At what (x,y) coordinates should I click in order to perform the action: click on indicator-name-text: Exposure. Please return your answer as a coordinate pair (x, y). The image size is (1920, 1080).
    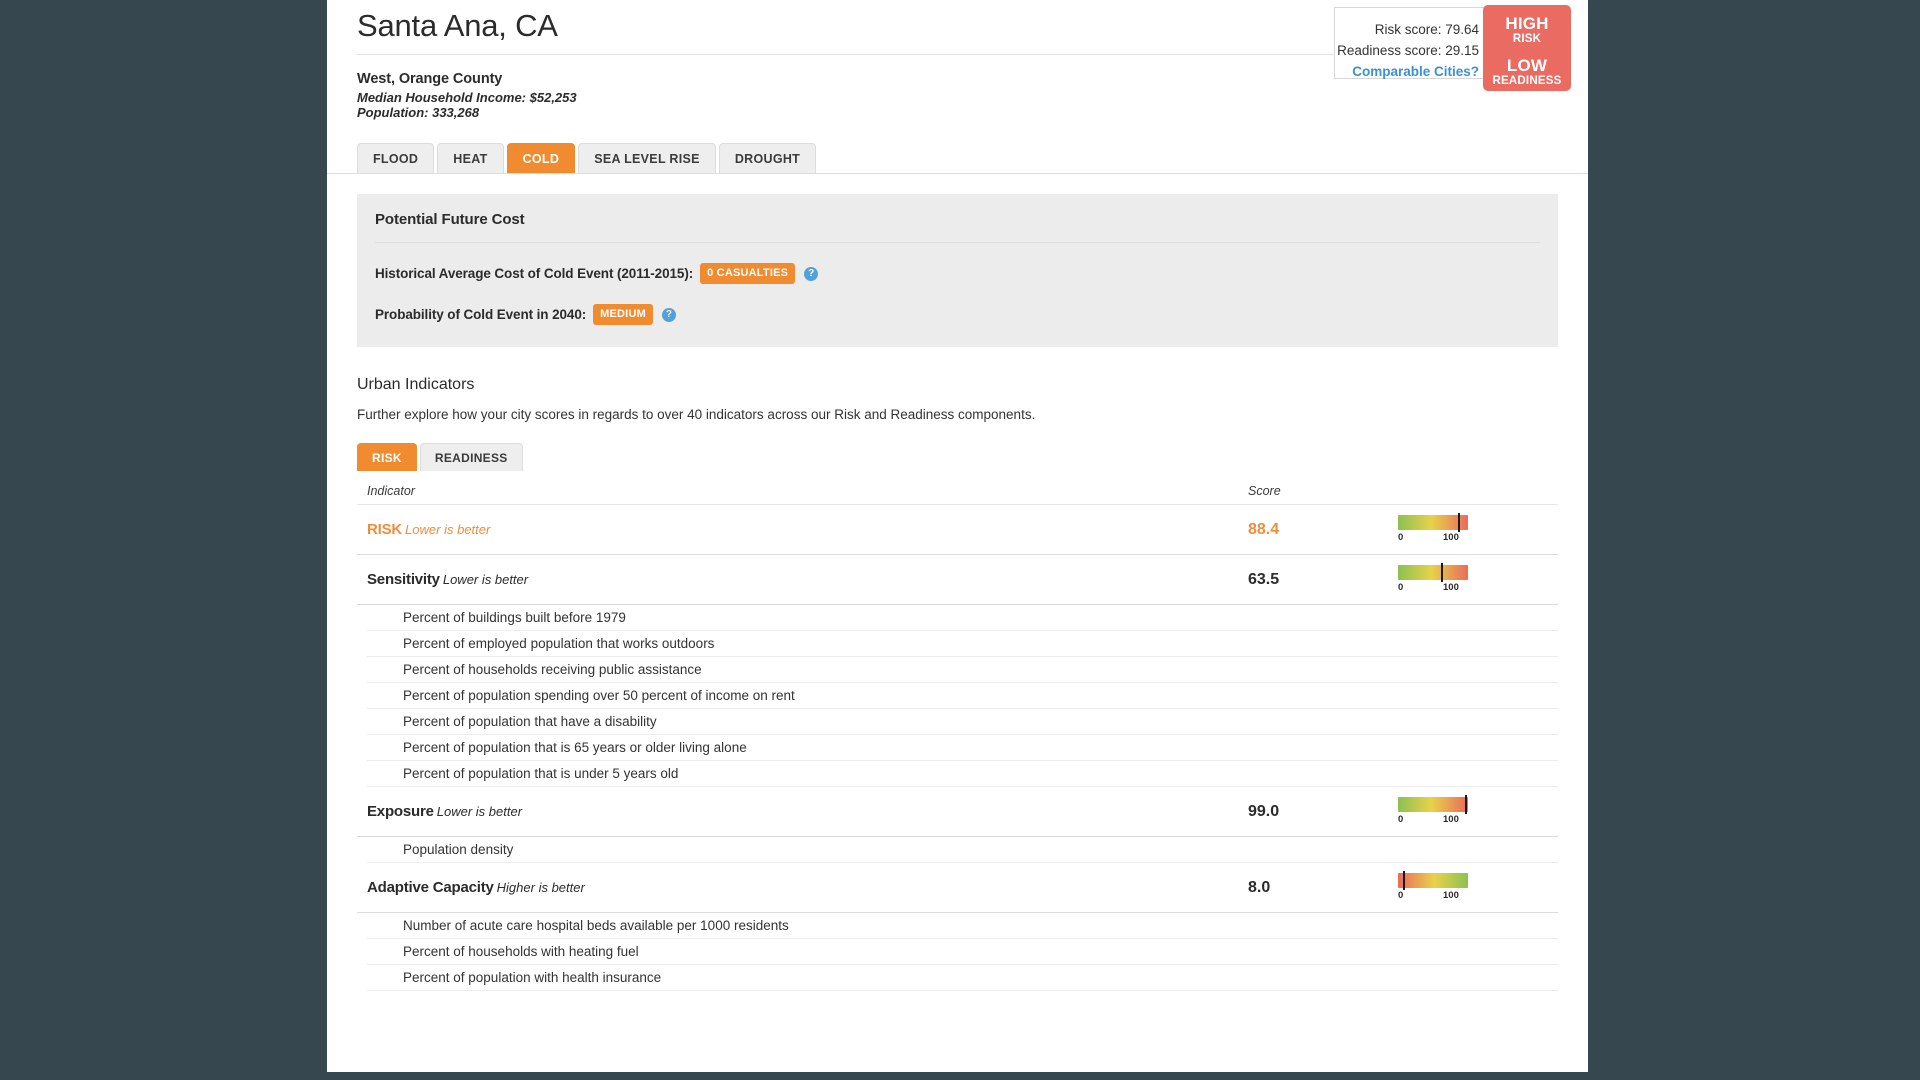
    Looking at the image, I should click on (400, 812).